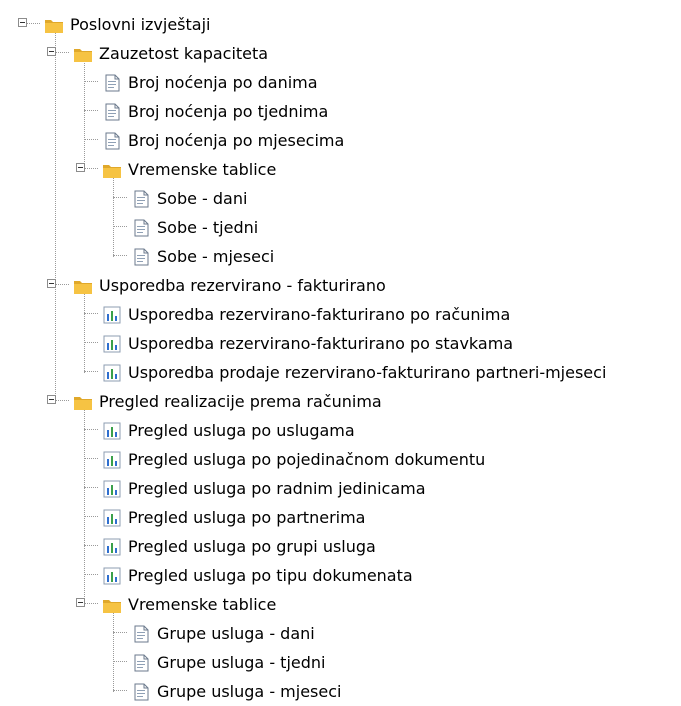 The image size is (681, 706). What do you see at coordinates (236, 140) in the screenshot?
I see `tree-node-label: Broj noćenja po mjesecima` at bounding box center [236, 140].